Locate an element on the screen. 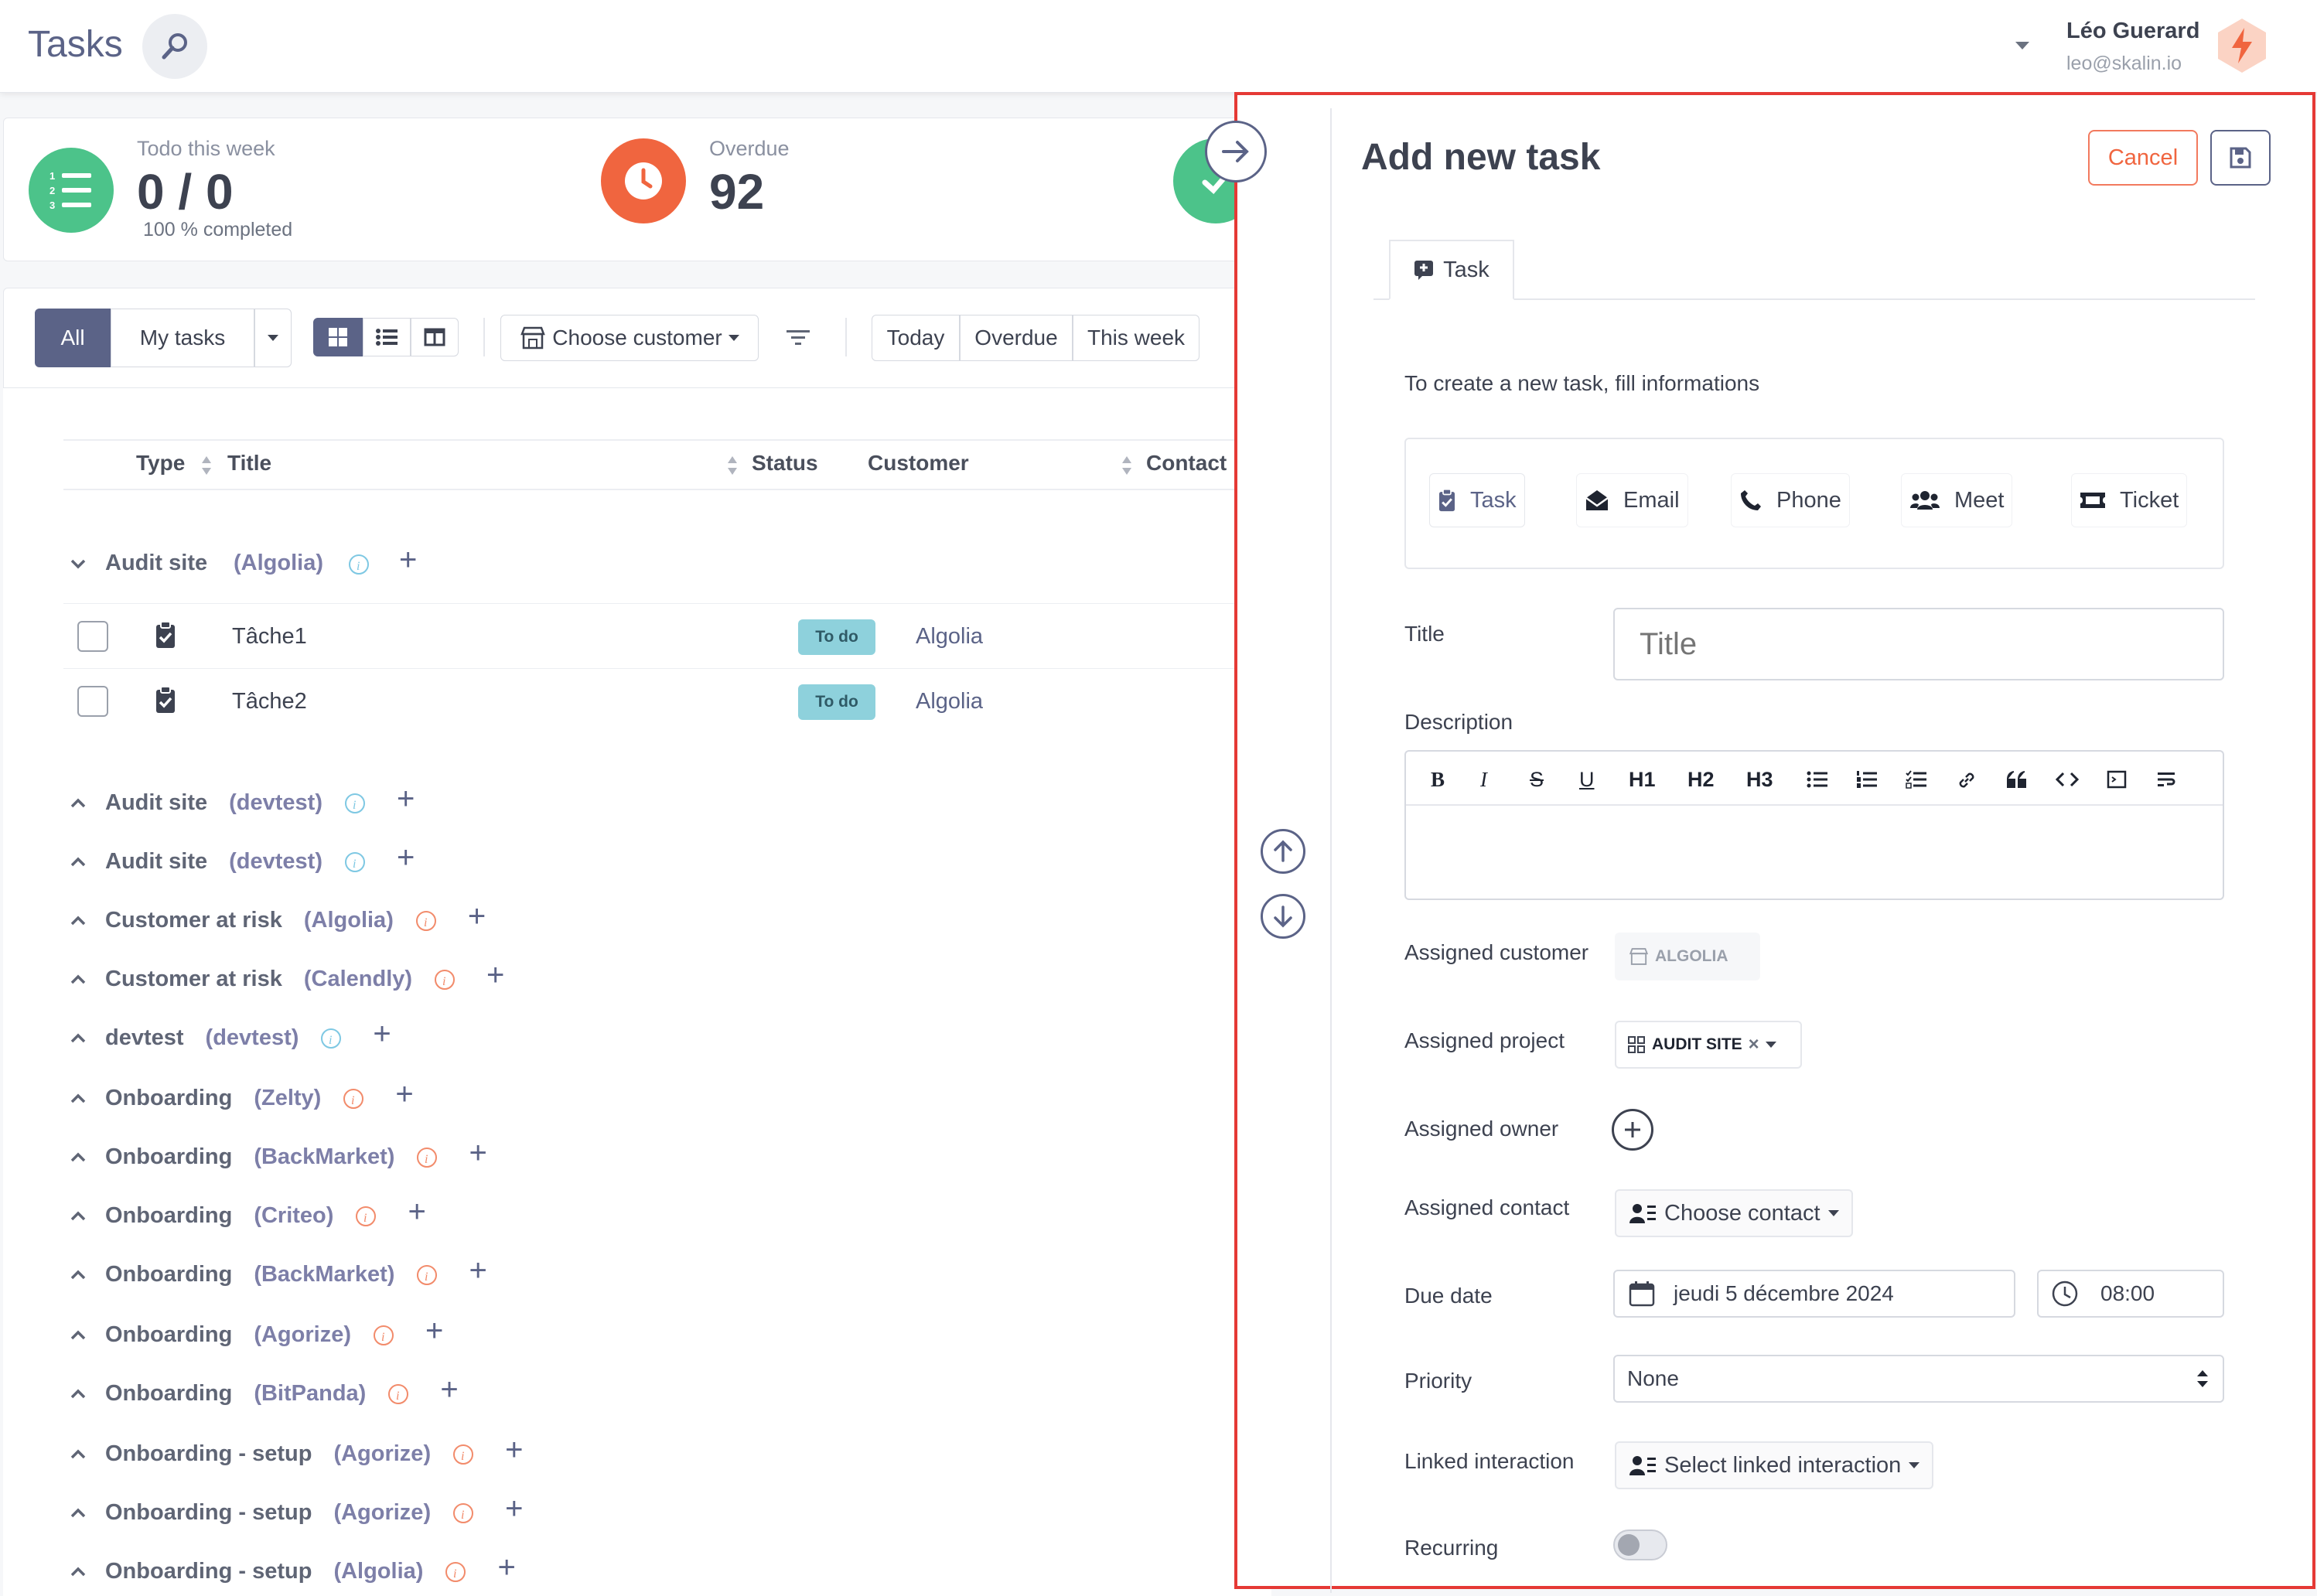  view-list-button is located at coordinates (387, 337).